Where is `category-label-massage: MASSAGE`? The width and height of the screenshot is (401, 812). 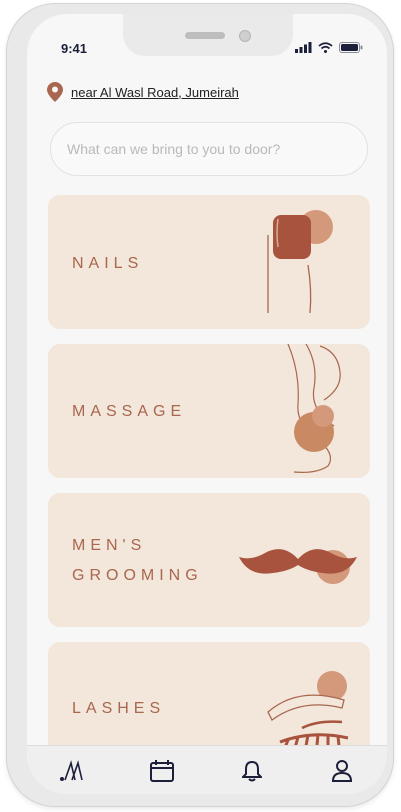
category-label-massage: MASSAGE is located at coordinates (129, 411).